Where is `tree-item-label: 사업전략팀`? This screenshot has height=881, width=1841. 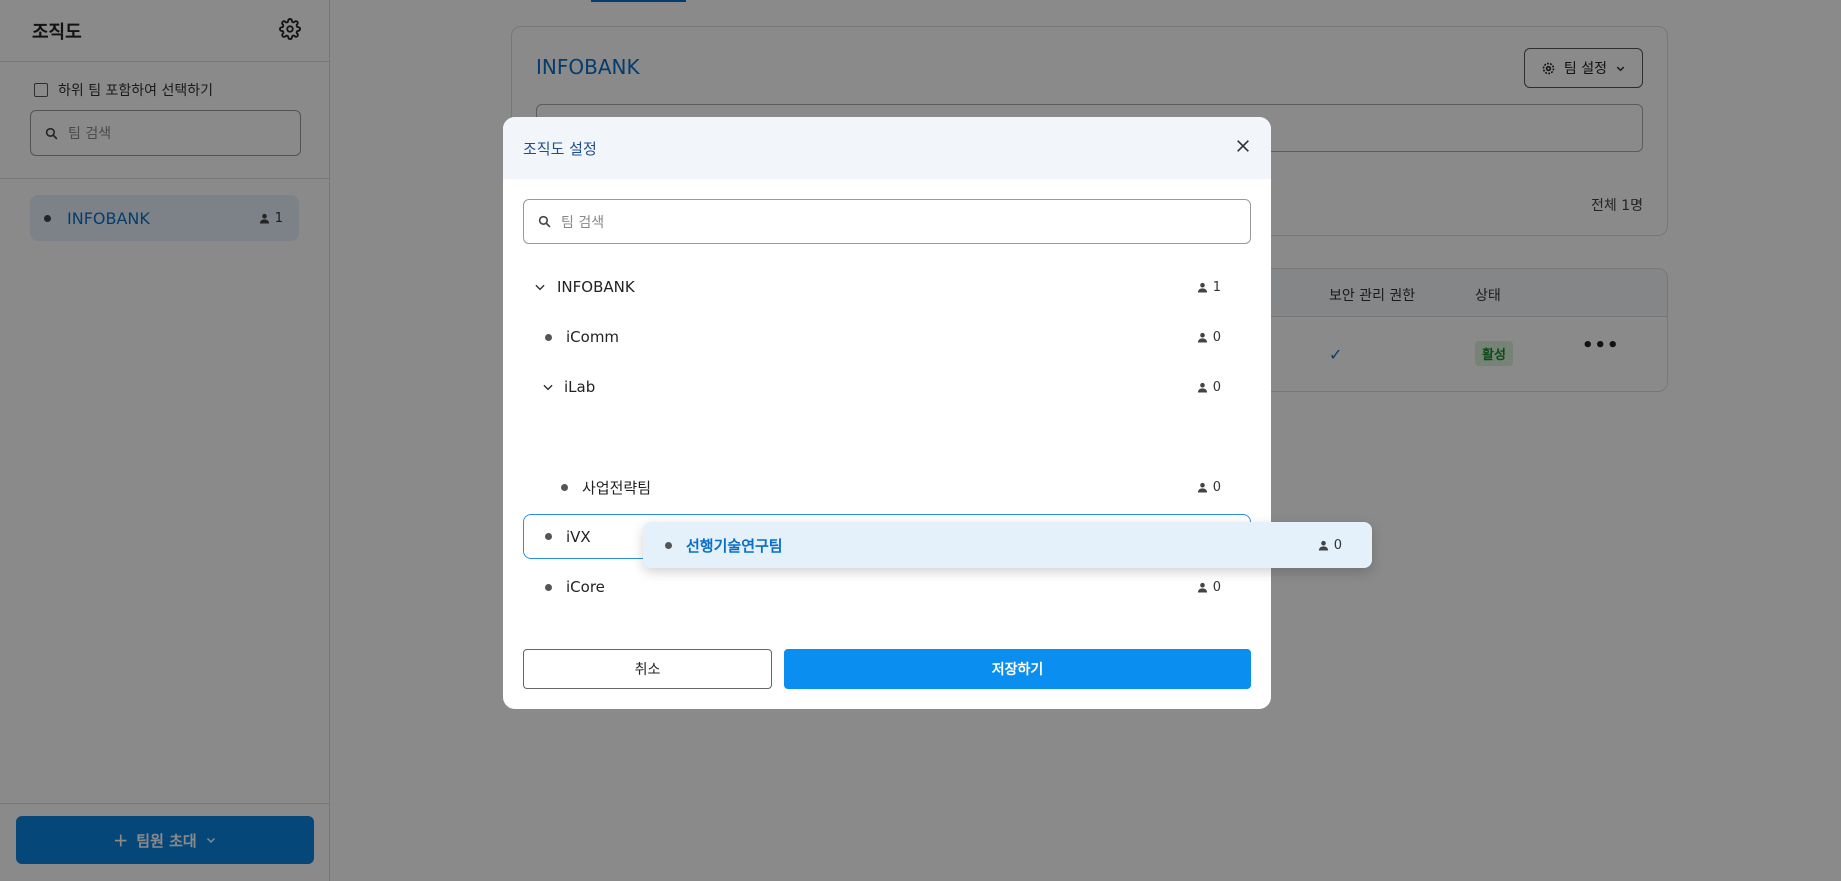 tree-item-label: 사업전략팀 is located at coordinates (617, 487).